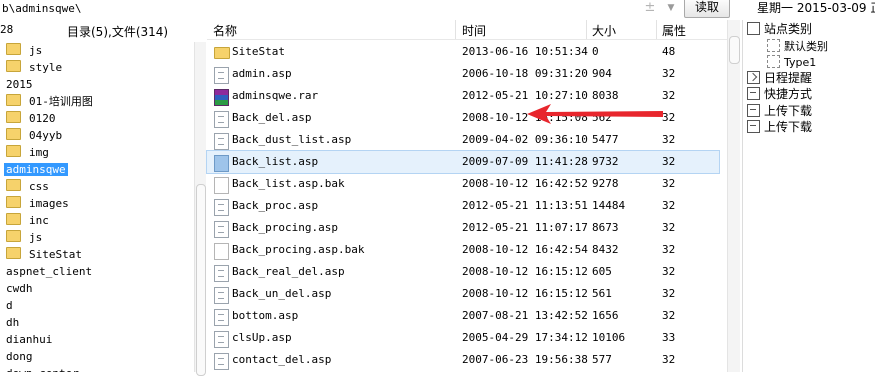  I want to click on tree-item-label: images, so click(49, 203).